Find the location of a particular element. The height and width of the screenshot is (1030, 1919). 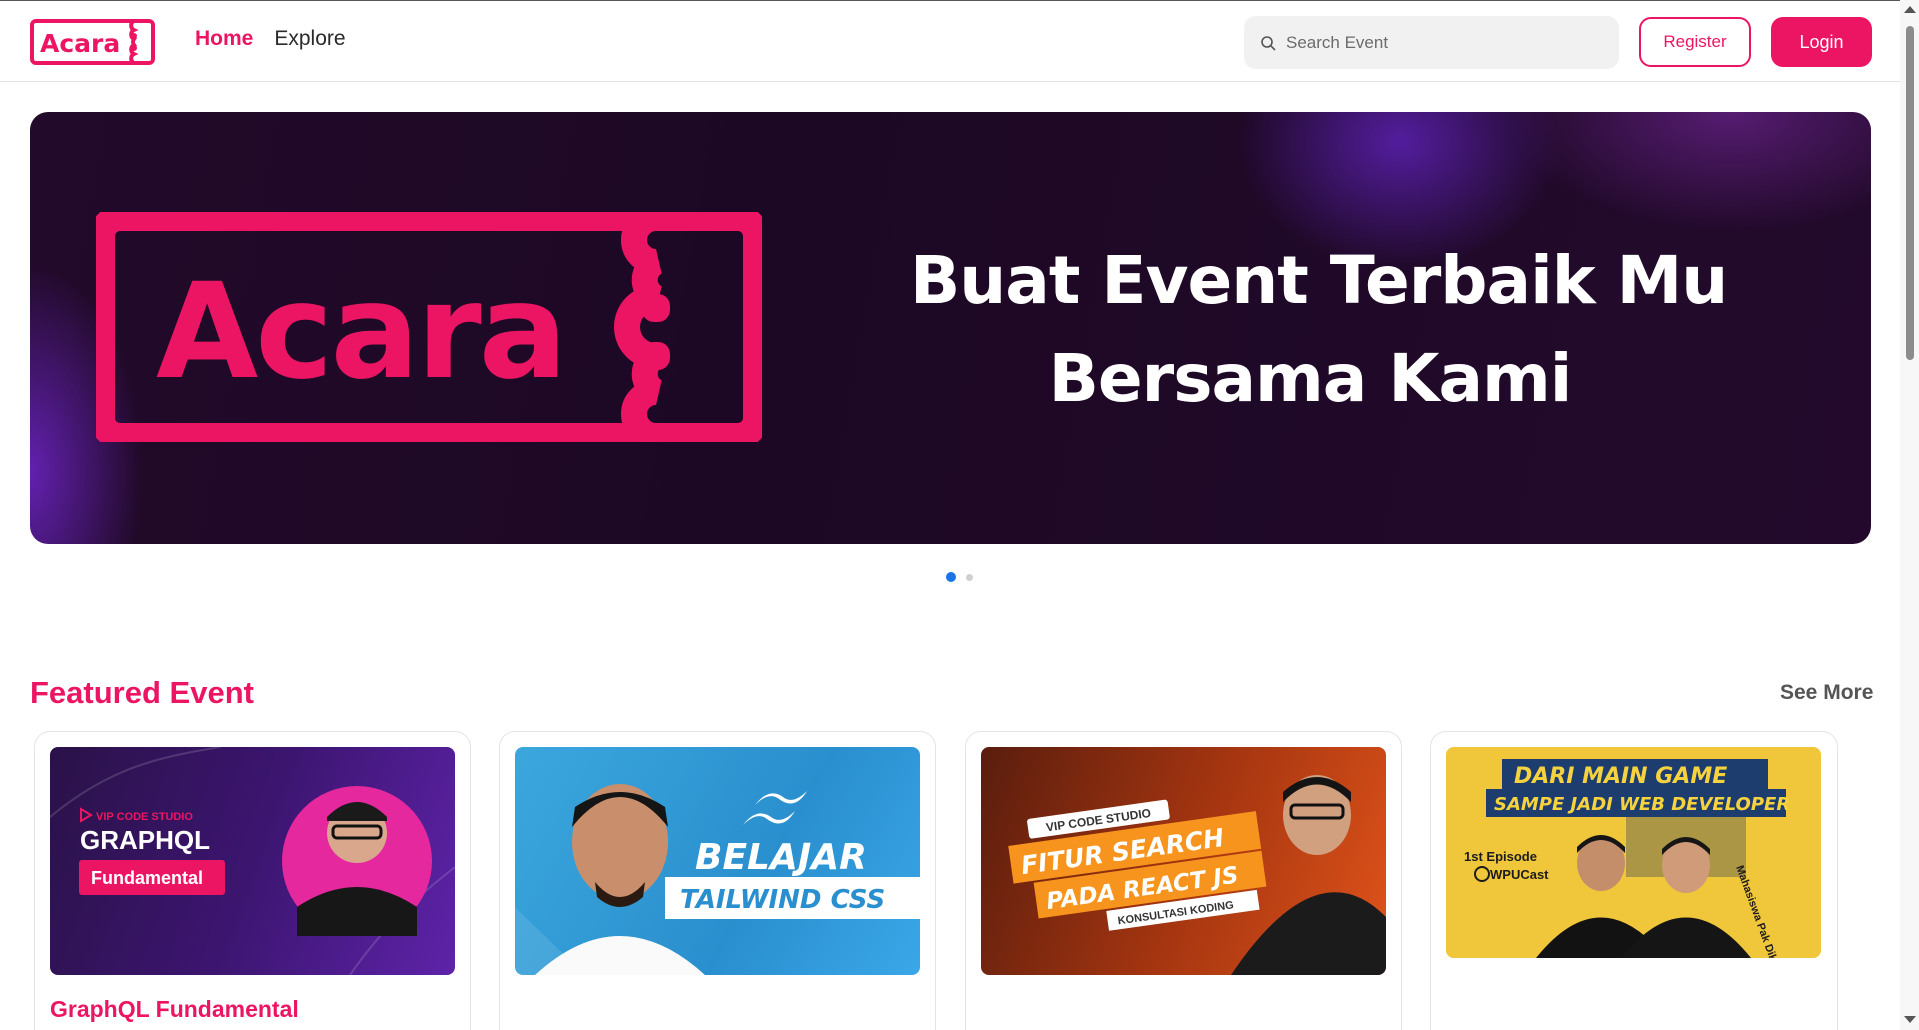

thumb-line2: SAMPE JADI WEB DEVELOPER is located at coordinates (1642, 804).